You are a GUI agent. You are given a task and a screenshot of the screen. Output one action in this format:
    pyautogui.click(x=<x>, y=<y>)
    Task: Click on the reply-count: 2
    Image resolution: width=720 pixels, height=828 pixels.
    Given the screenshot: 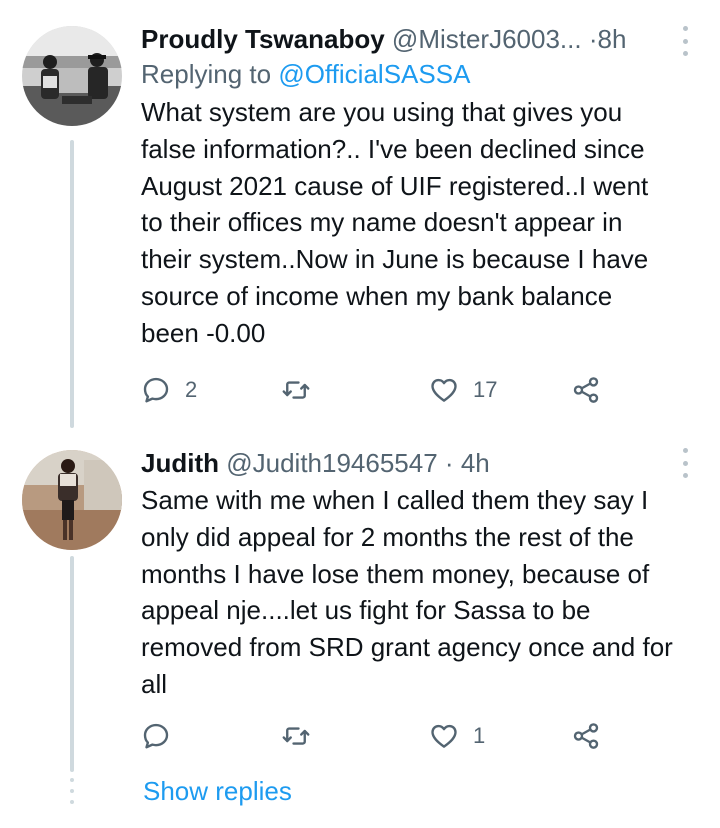 What is the action you would take?
    pyautogui.click(x=191, y=389)
    